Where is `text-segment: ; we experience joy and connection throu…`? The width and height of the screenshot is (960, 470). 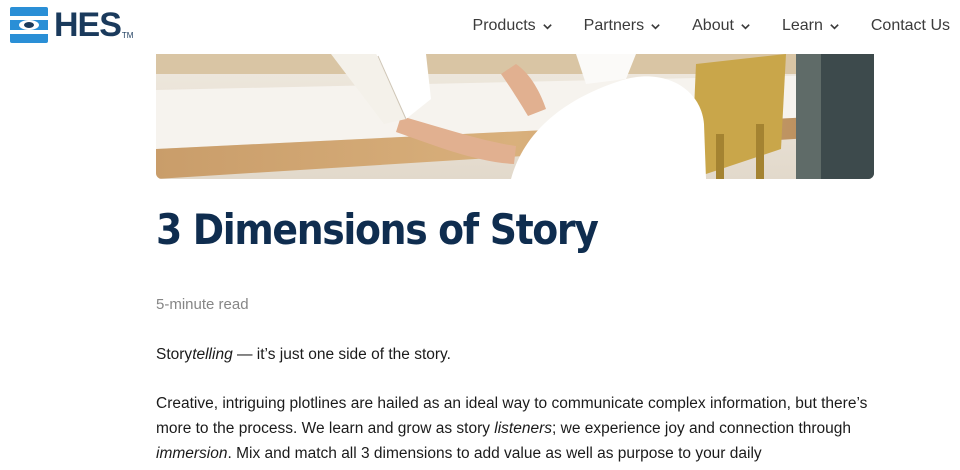 text-segment: ; we experience joy and connection throu… is located at coordinates (702, 428).